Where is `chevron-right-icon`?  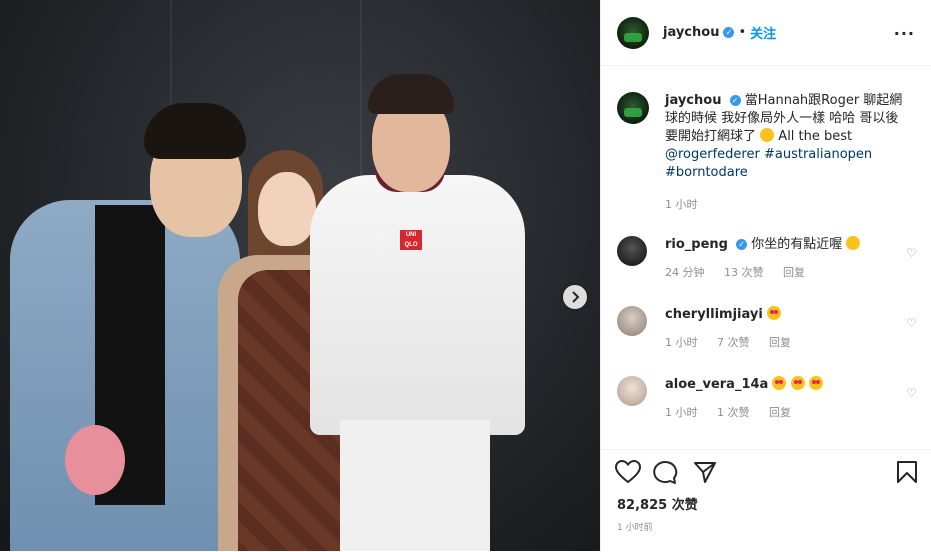
chevron-right-icon is located at coordinates (576, 297).